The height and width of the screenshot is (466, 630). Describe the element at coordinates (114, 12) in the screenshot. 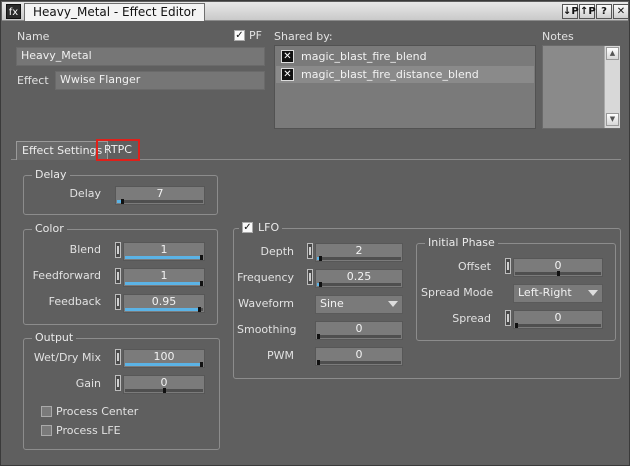

I see `window-title: Heavy_Metal - Effect Editor` at that location.